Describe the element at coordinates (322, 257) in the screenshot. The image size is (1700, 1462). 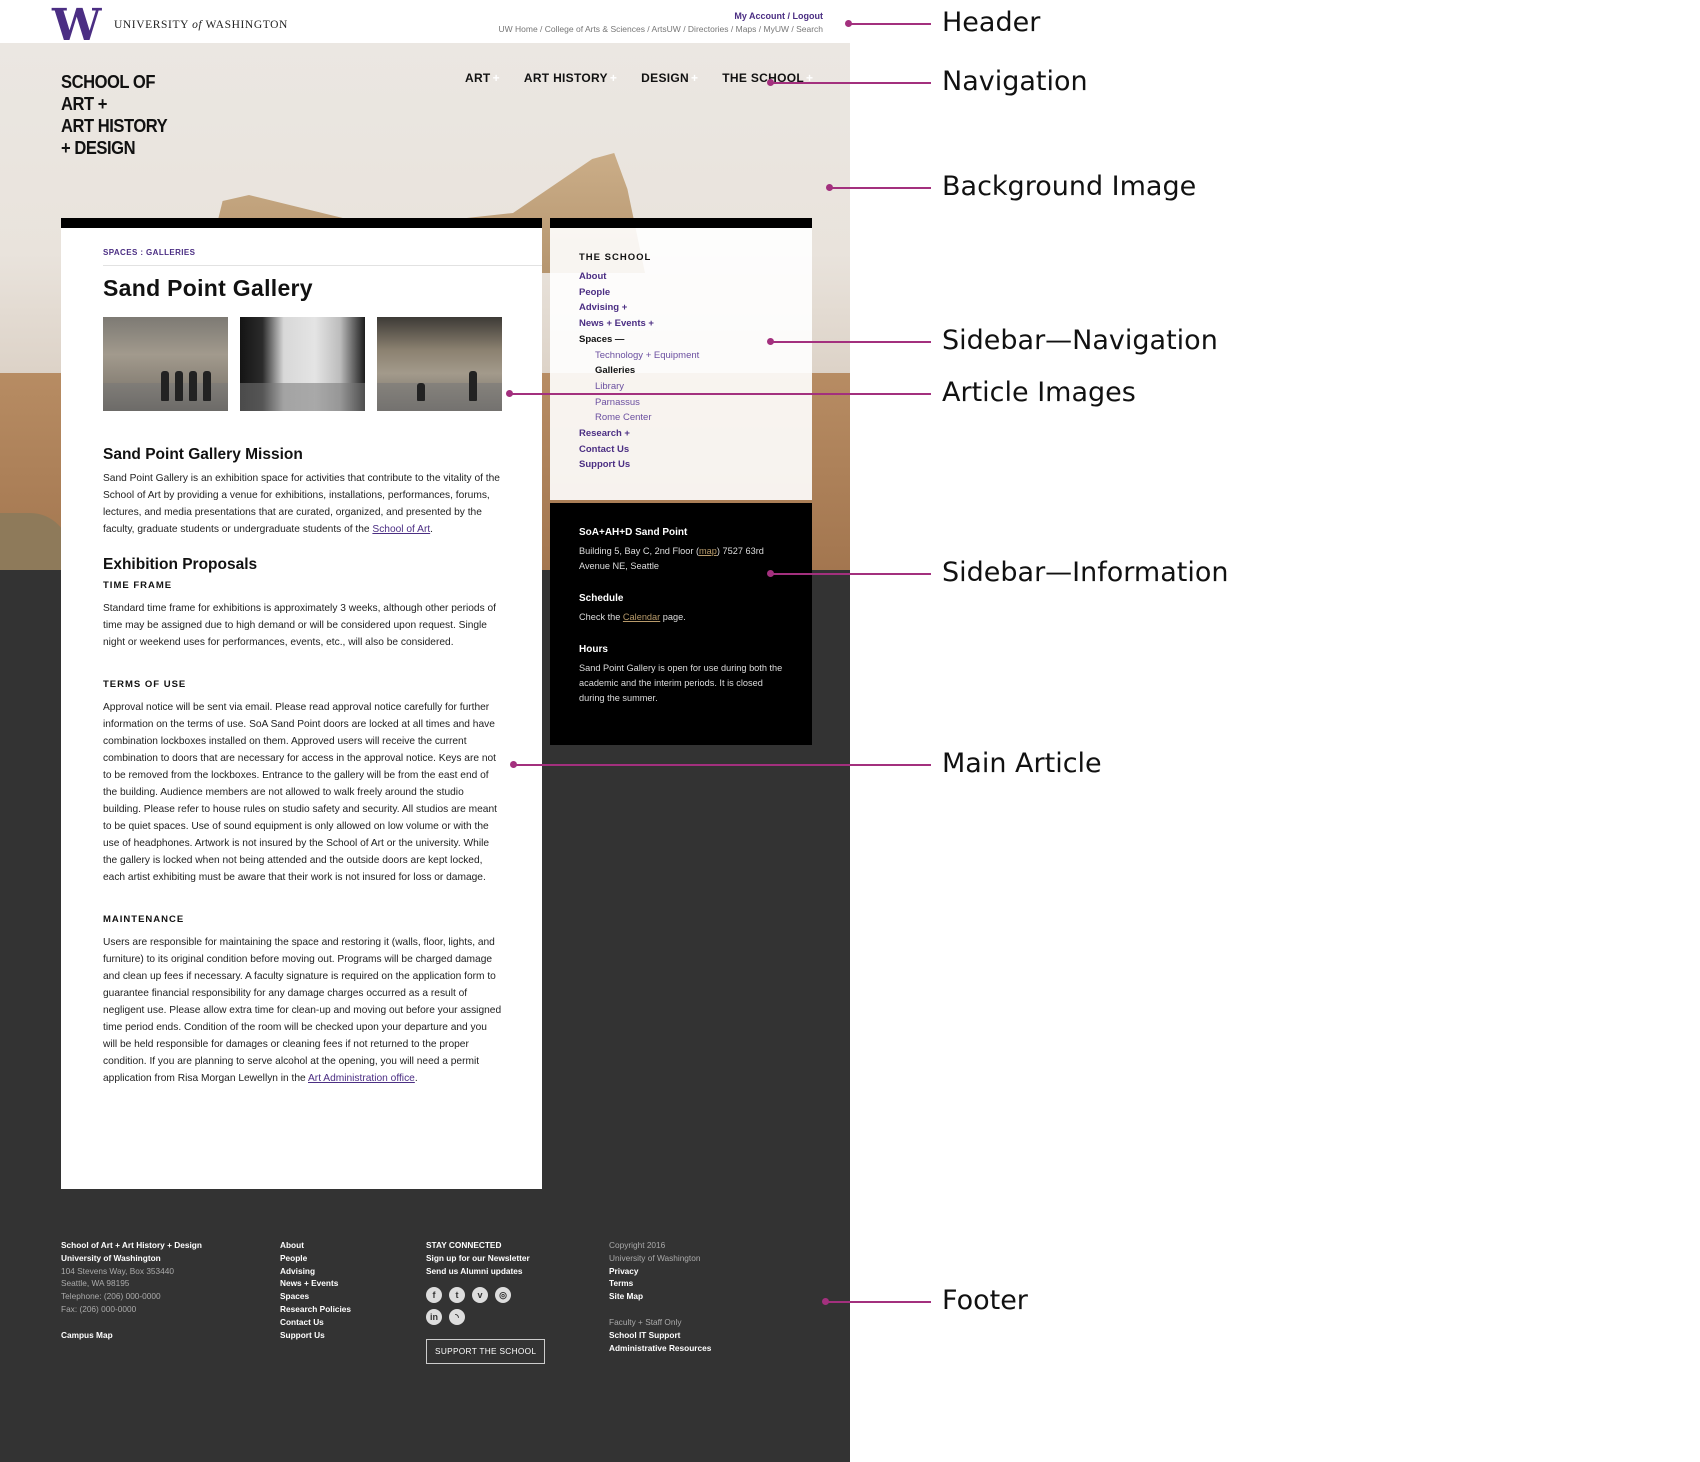
I see `breadcrumb: SPACES : GALLERIES` at that location.